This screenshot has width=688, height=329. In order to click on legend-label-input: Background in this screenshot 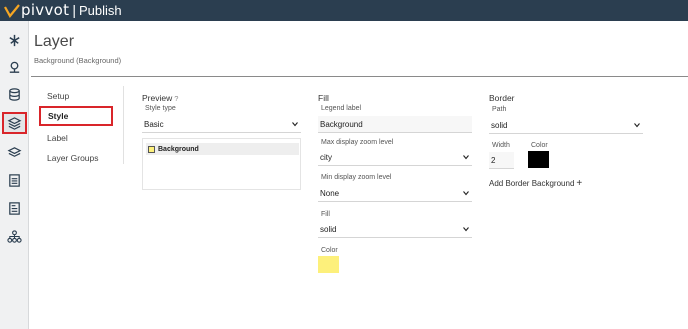, I will do `click(395, 124)`.